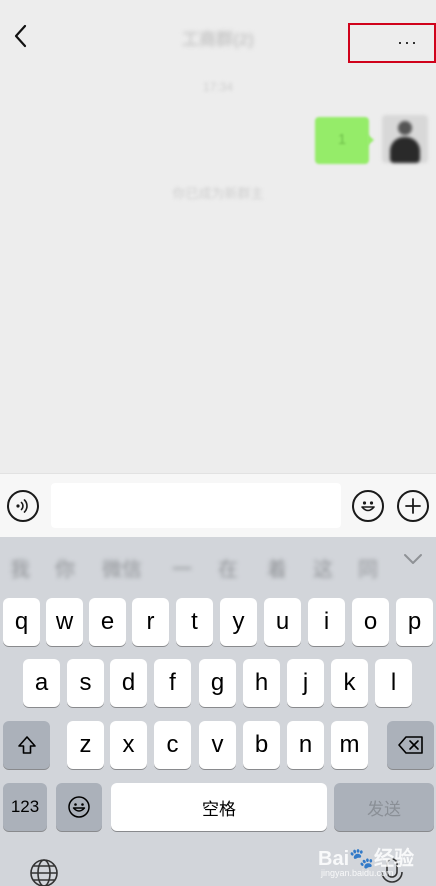  I want to click on chevron-down-icon, so click(413, 559).